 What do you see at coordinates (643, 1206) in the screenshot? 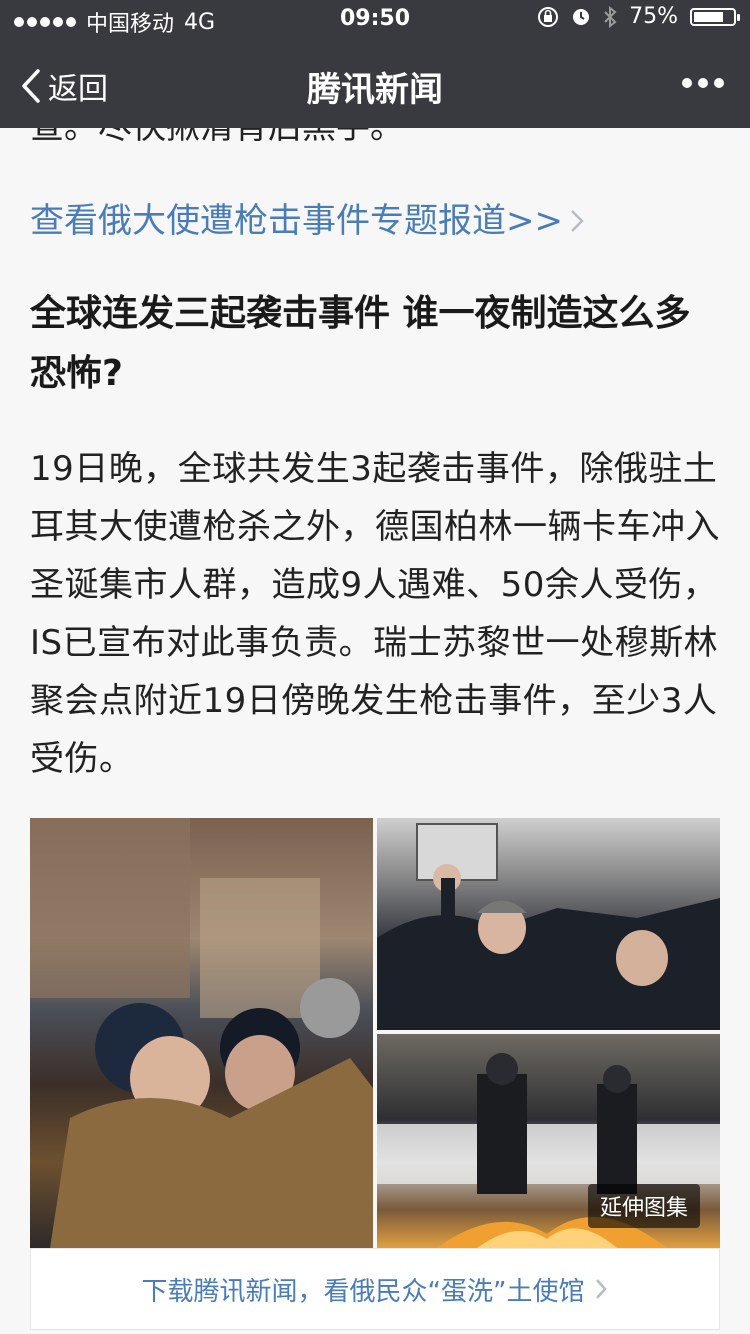
I see `gallery-badge: 延伸图集` at bounding box center [643, 1206].